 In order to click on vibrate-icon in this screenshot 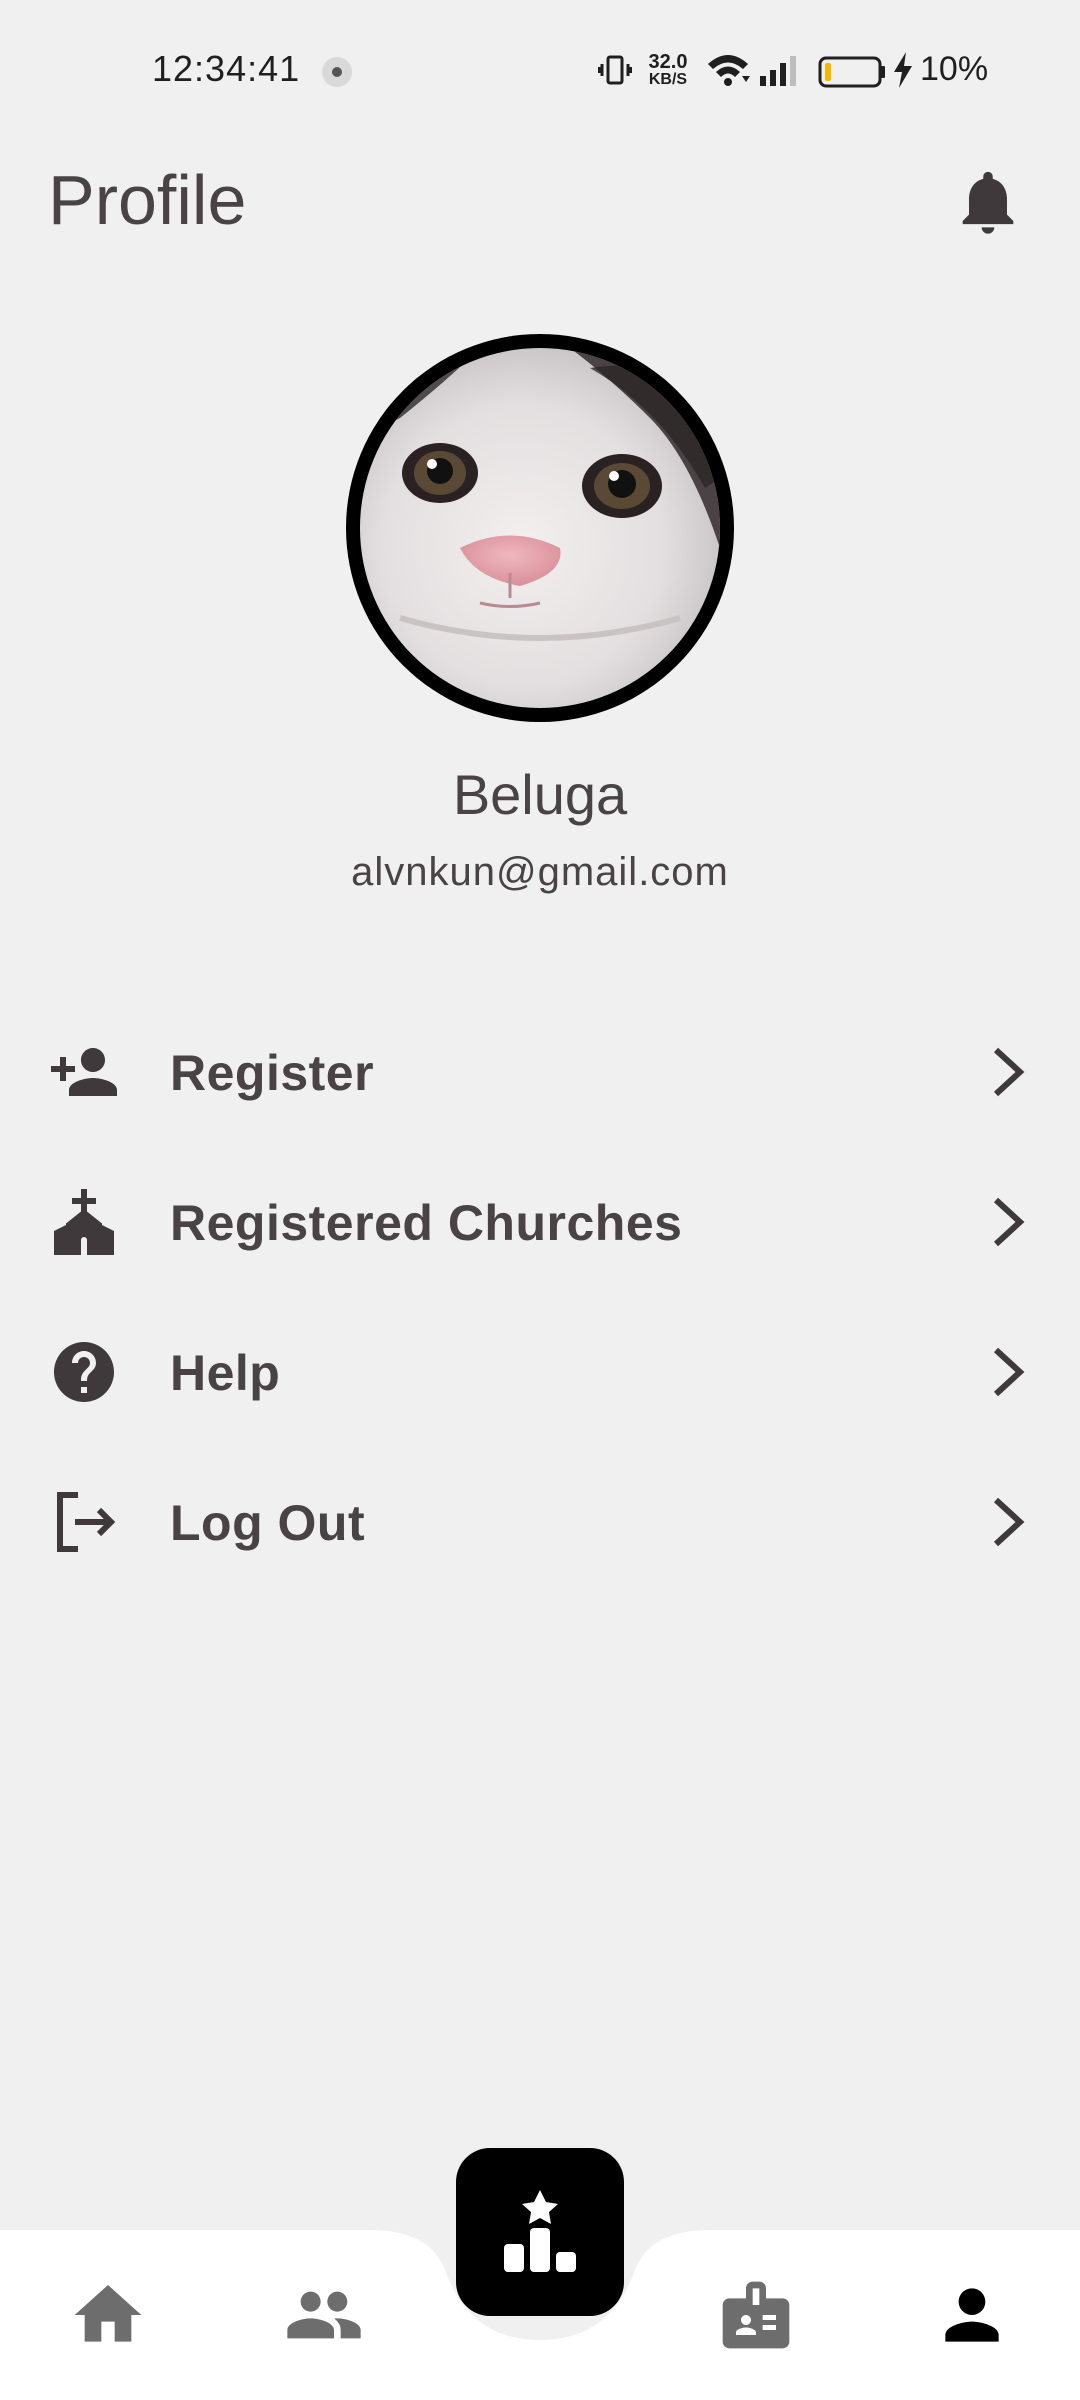, I will do `click(615, 70)`.